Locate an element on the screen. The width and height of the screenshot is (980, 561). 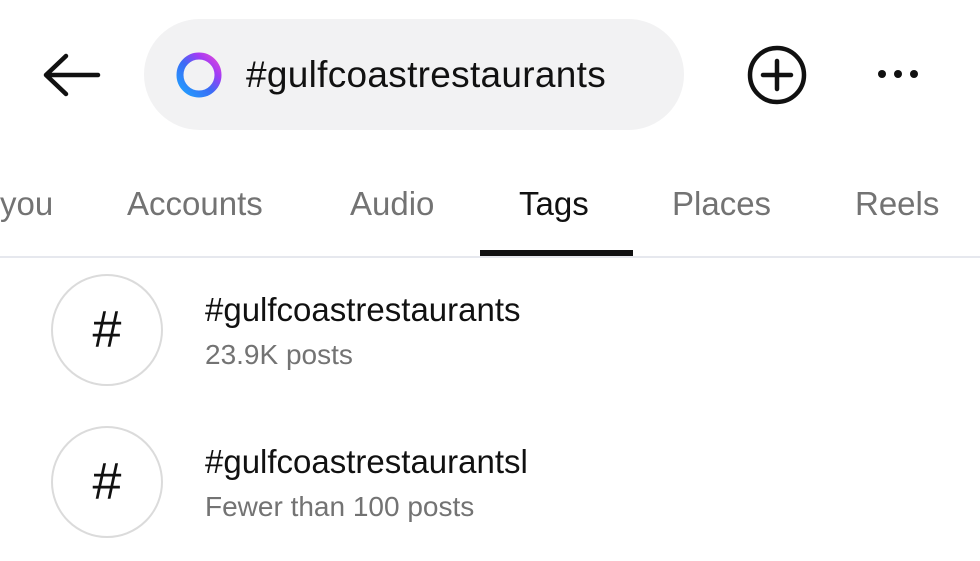
more-options-button is located at coordinates (898, 74).